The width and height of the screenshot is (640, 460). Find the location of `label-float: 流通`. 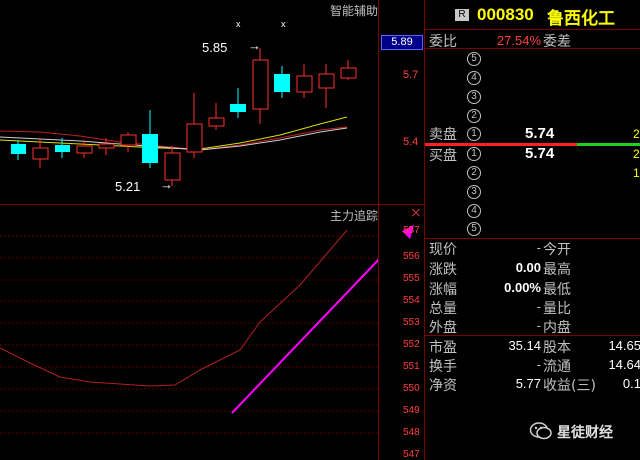

label-float: 流通 is located at coordinates (557, 367).